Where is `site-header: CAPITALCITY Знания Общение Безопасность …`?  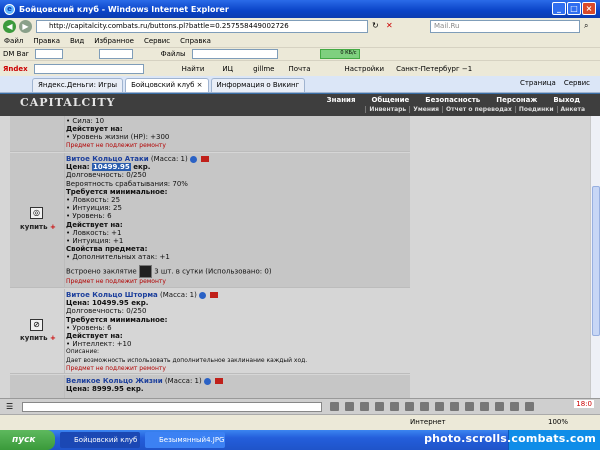
site-header: CAPITALCITY Знания Общение Безопасность … is located at coordinates (300, 105).